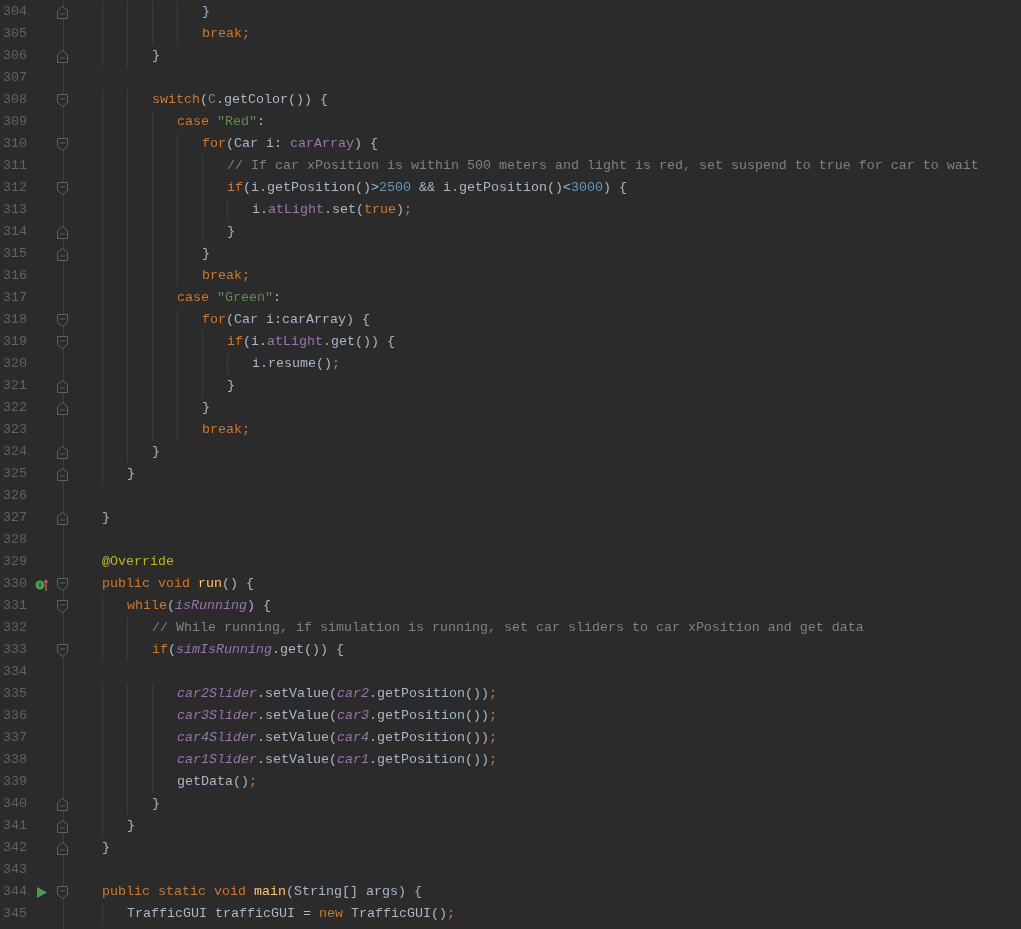 The image size is (1021, 929). I want to click on line-number: 314, so click(14, 232).